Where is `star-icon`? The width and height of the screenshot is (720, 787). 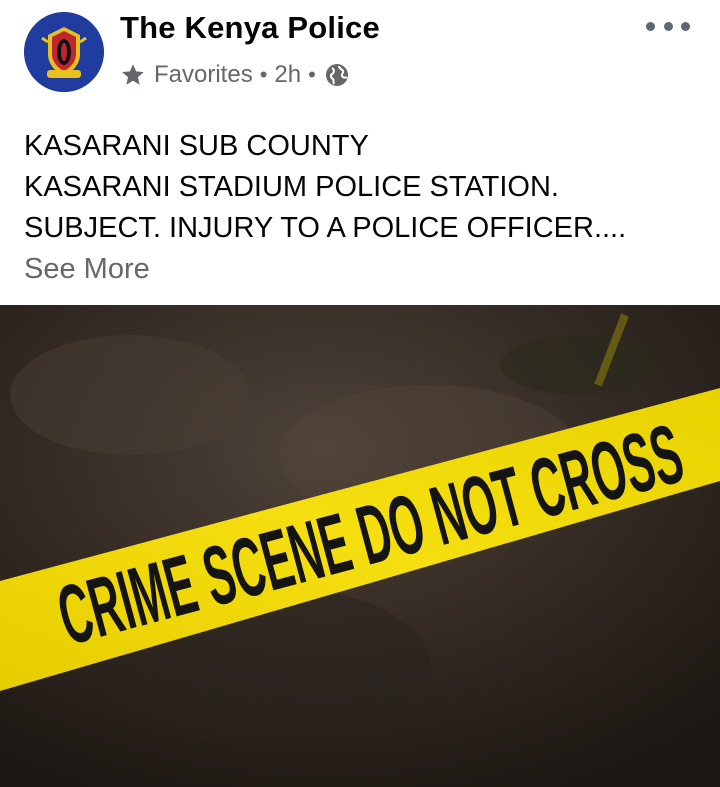
star-icon is located at coordinates (133, 74).